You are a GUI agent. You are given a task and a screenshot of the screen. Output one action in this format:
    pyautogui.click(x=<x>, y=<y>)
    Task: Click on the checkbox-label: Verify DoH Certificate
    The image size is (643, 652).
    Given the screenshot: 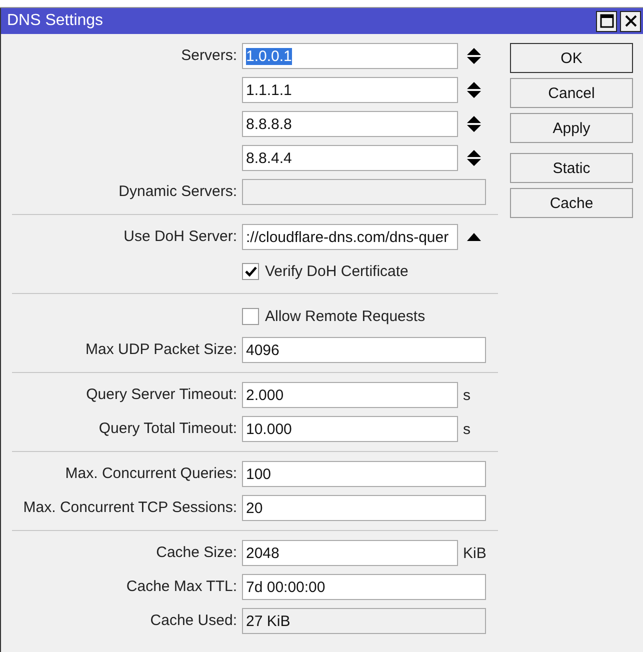 What is the action you would take?
    pyautogui.click(x=336, y=271)
    